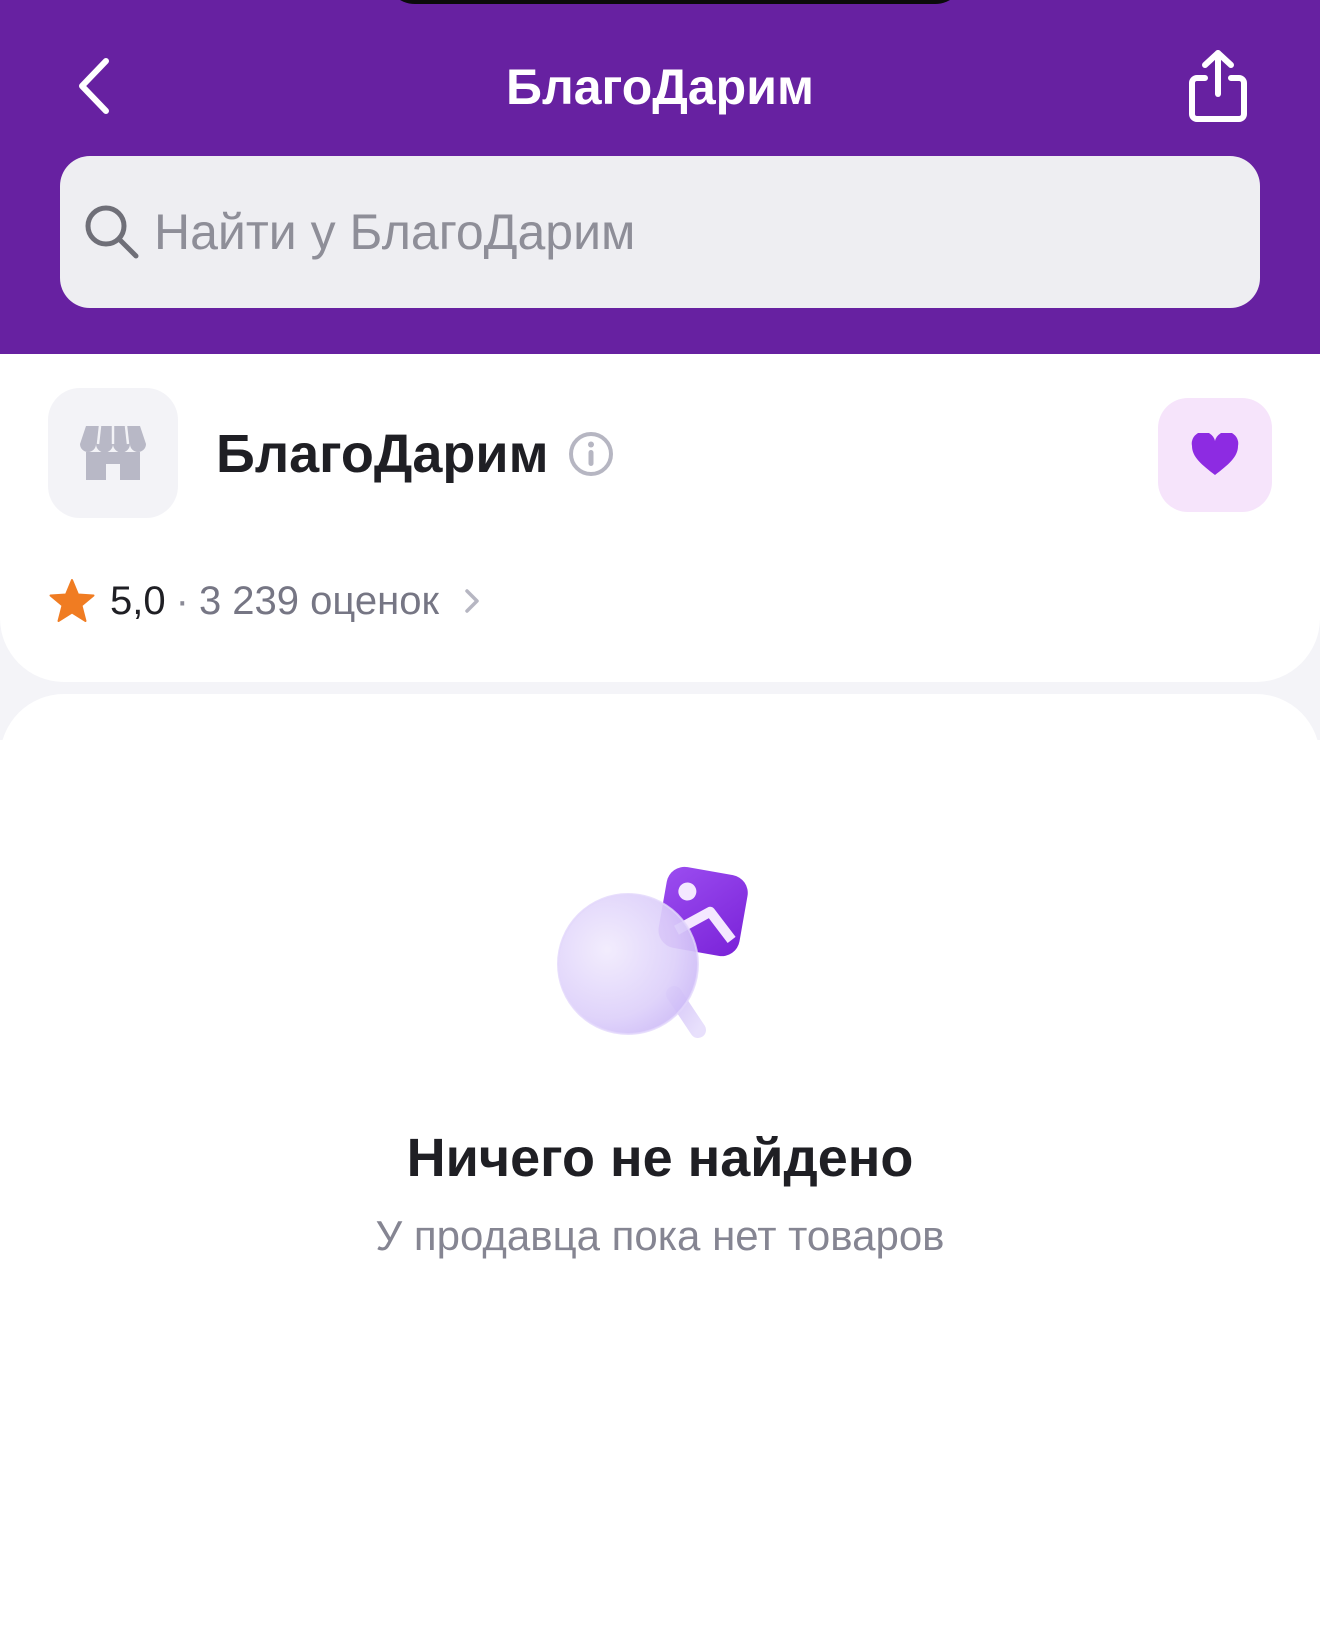 The height and width of the screenshot is (1649, 1320). Describe the element at coordinates (694, 232) in the screenshot. I see `search-input` at that location.